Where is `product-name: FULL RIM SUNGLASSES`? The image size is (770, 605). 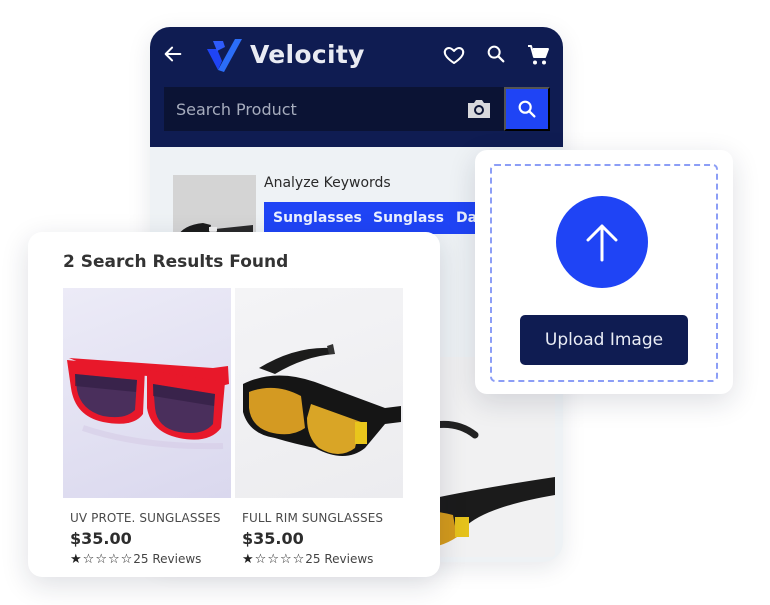 product-name: FULL RIM SUNGLASSES is located at coordinates (312, 518).